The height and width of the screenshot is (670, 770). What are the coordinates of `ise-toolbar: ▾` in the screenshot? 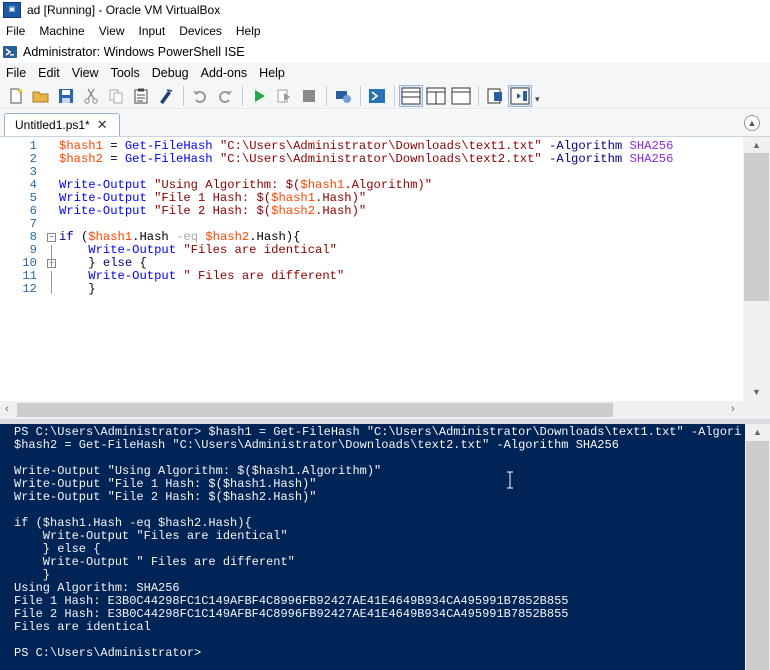 It's located at (385, 96).